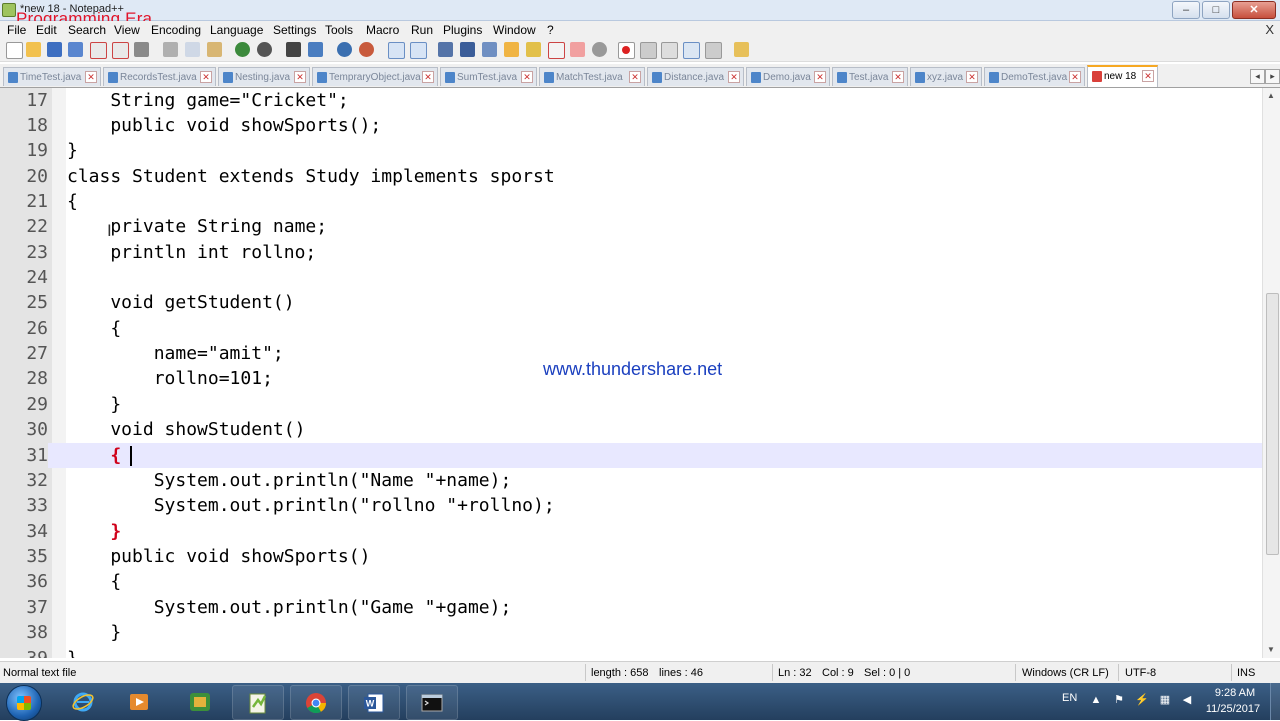  I want to click on stop-record-icon, so click(648, 50).